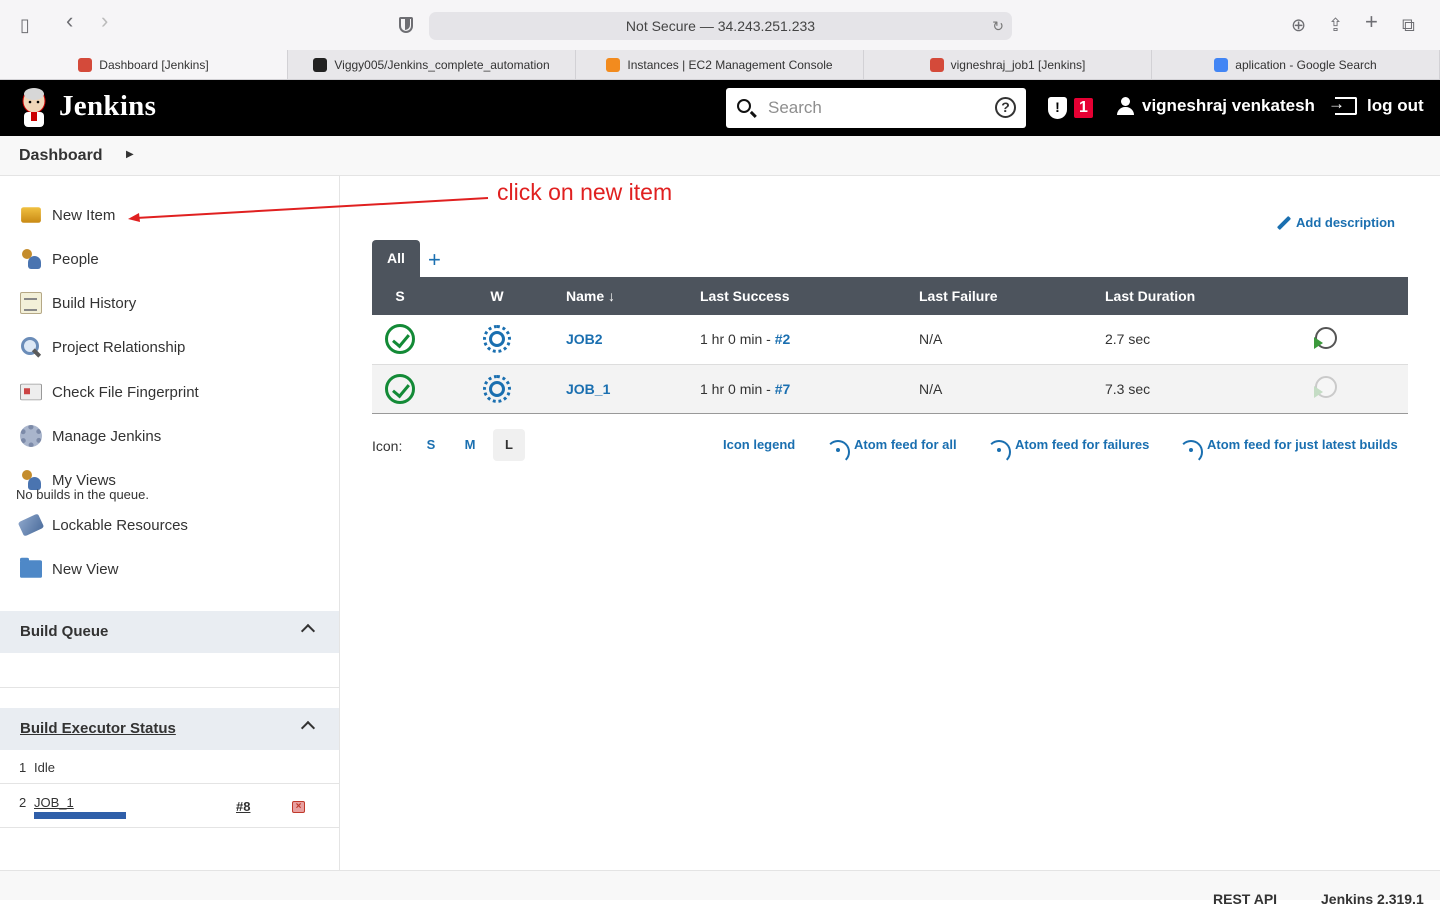 The width and height of the screenshot is (1440, 907). What do you see at coordinates (1408, 25) in the screenshot?
I see `tab-overview-icon: ⧉` at bounding box center [1408, 25].